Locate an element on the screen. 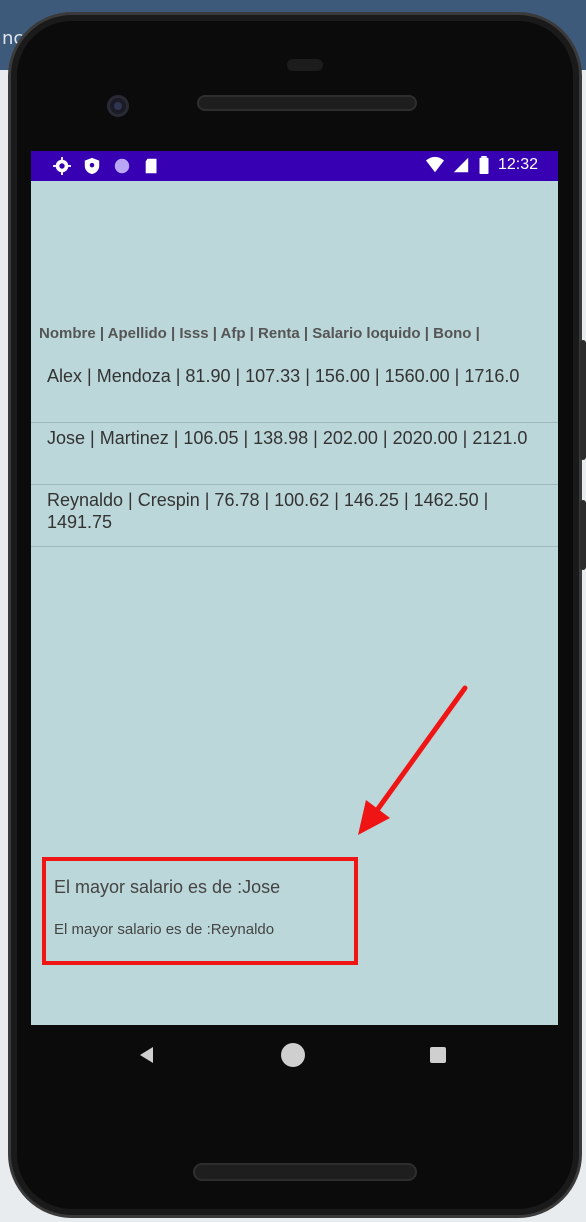 The image size is (586, 1222). bottom-speaker is located at coordinates (305, 1172).